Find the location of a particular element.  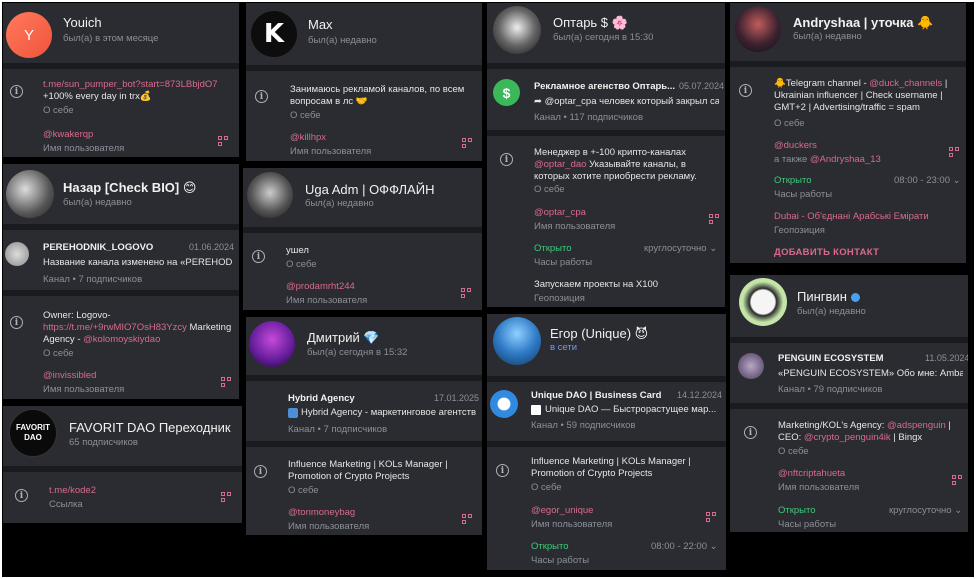

channel-link: t.me/kode2 is located at coordinates (72, 491).